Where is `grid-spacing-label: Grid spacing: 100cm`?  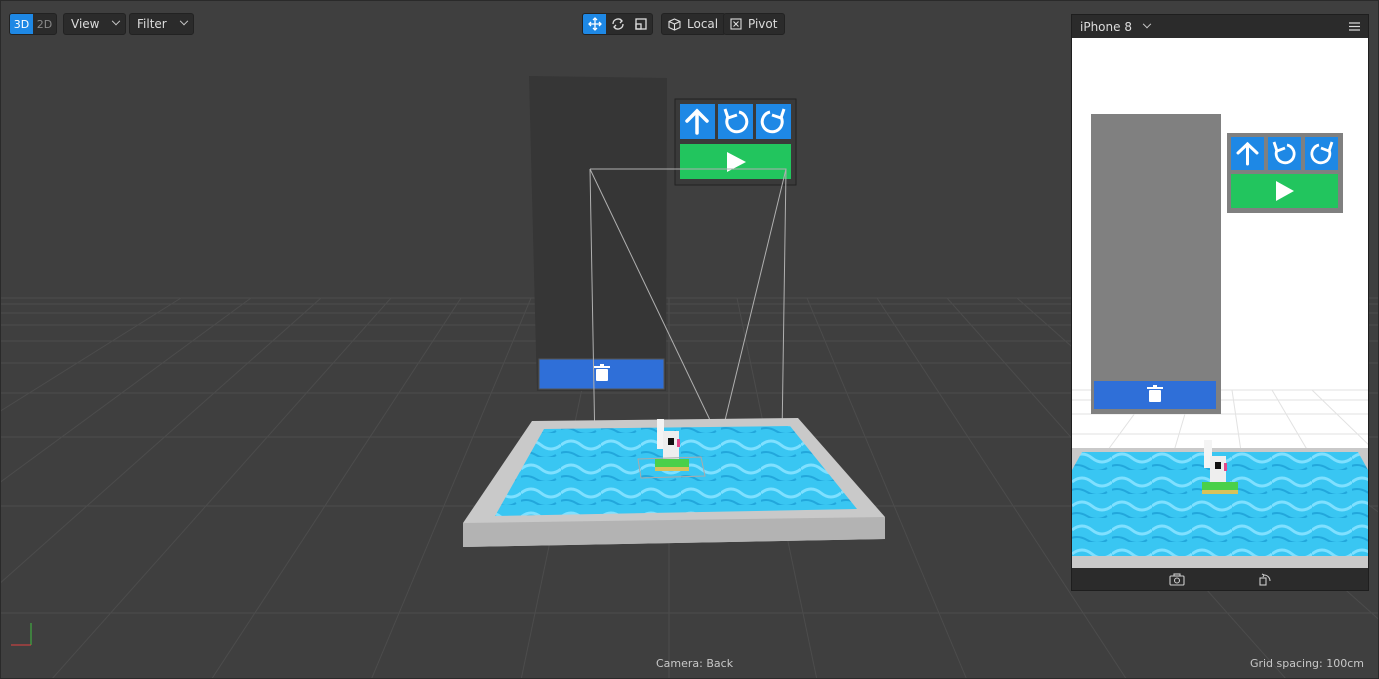
grid-spacing-label: Grid spacing: 100cm is located at coordinates (1306, 663).